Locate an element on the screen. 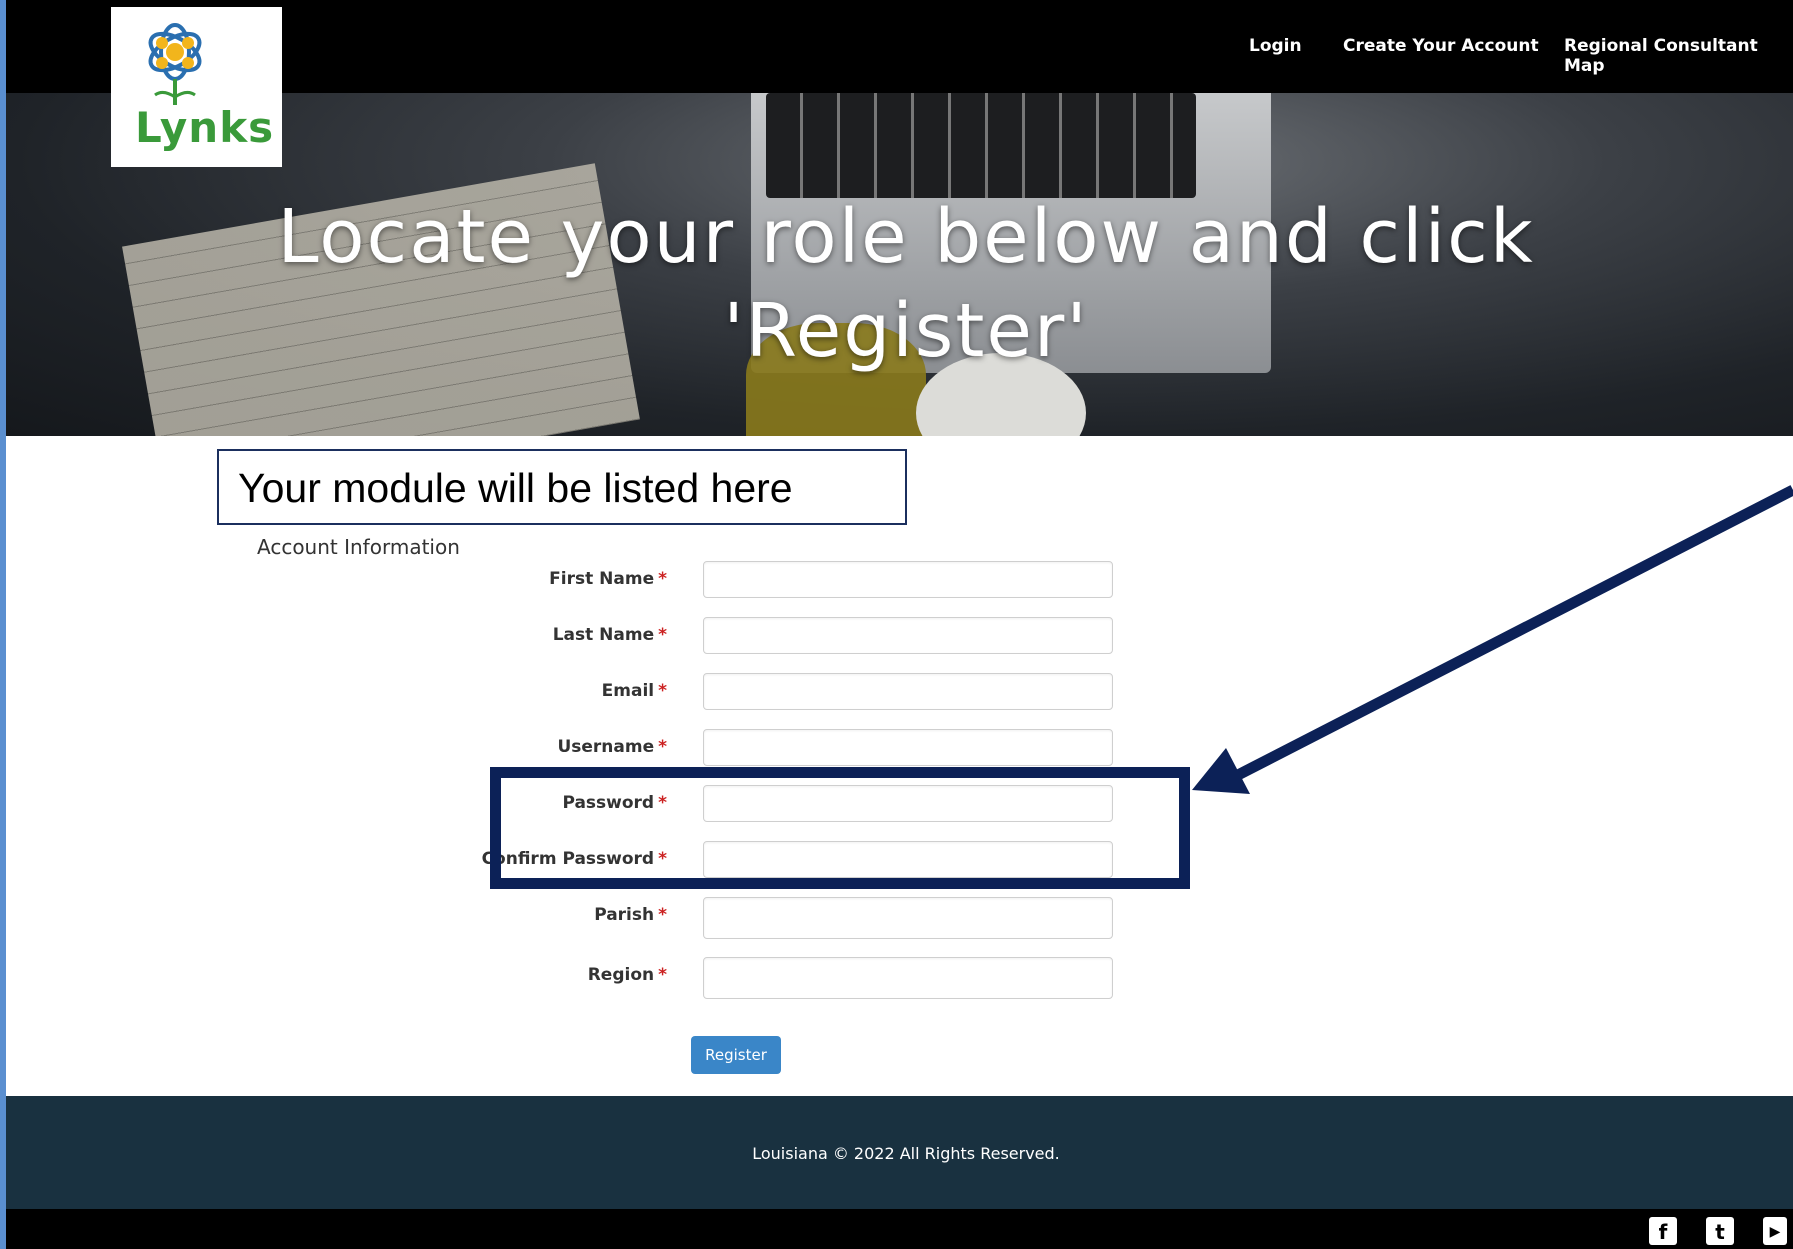 The image size is (1793, 1249). parish-label: Parish * is located at coordinates (630, 915).